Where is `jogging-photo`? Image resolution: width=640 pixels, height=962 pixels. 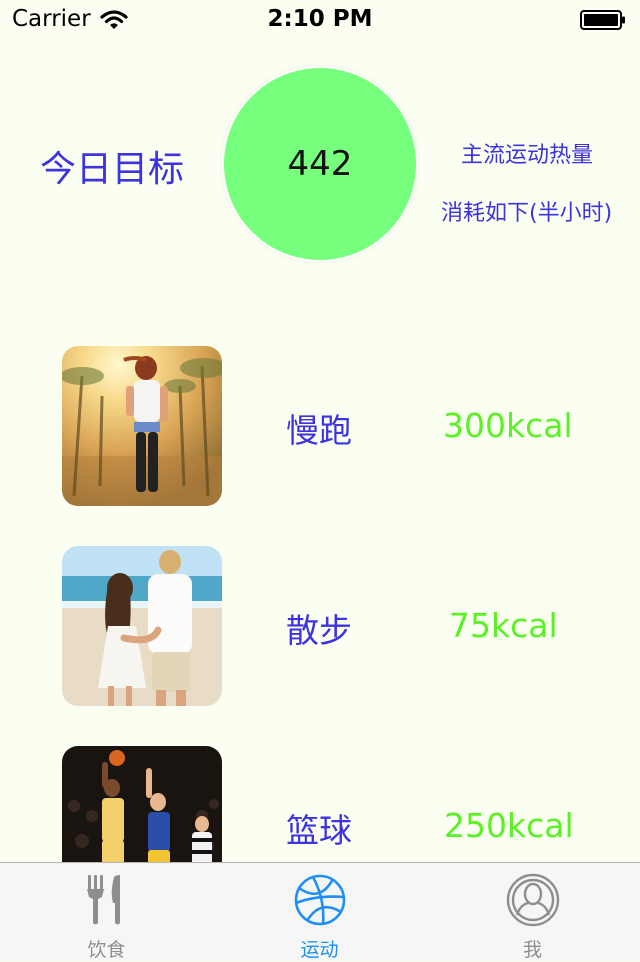
jogging-photo is located at coordinates (142, 426).